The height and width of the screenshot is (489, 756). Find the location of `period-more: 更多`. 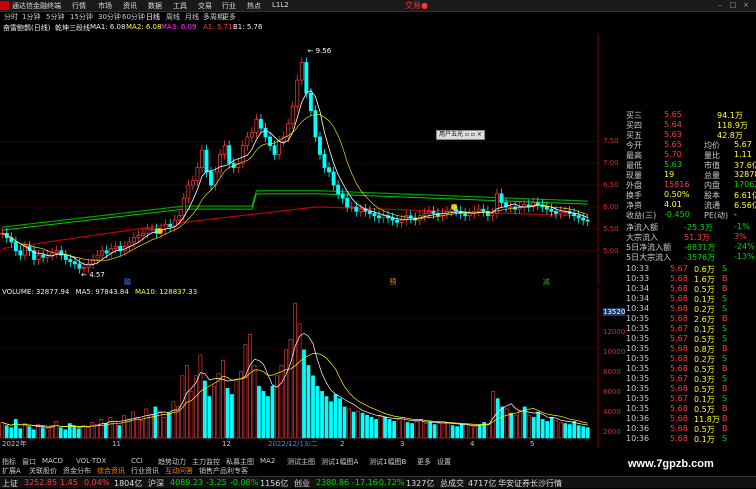

period-more: 更多 is located at coordinates (229, 17).